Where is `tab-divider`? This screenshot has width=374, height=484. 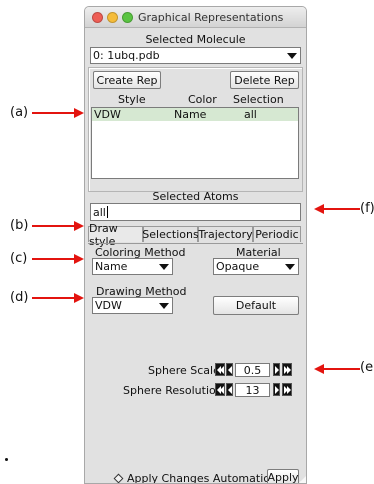
tab-divider is located at coordinates (195, 243).